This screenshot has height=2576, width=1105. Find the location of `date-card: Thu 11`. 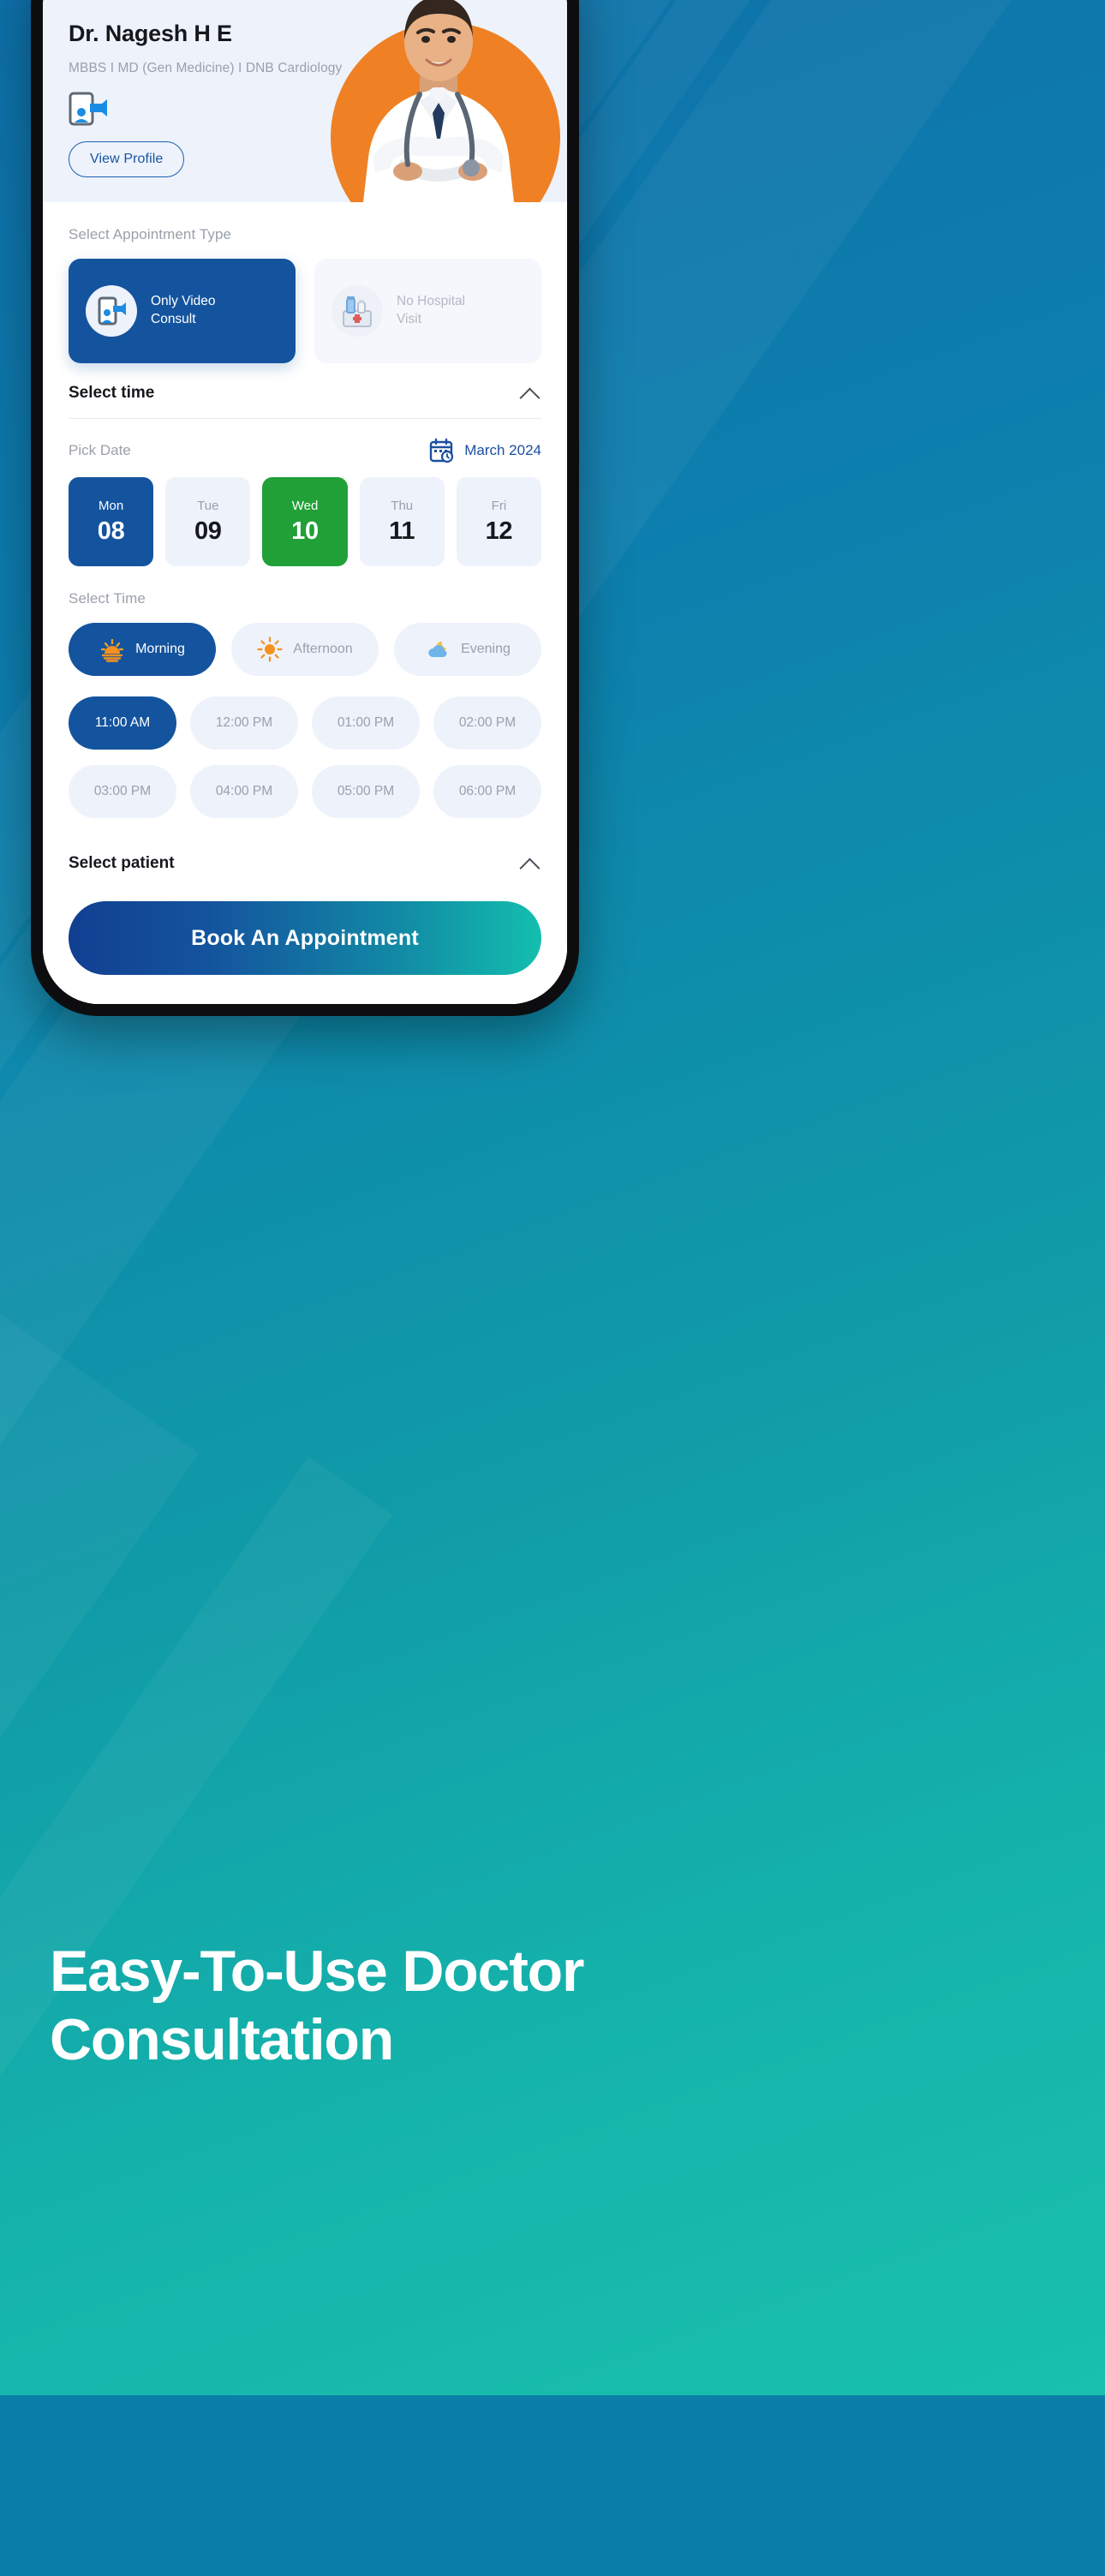

date-card: Thu 11 is located at coordinates (402, 522).